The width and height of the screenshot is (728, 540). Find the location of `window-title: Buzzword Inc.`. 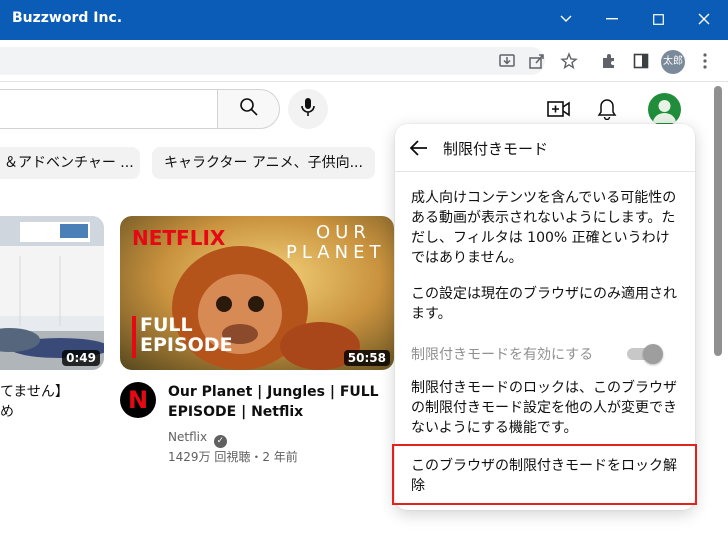

window-title: Buzzword Inc. is located at coordinates (67, 18).